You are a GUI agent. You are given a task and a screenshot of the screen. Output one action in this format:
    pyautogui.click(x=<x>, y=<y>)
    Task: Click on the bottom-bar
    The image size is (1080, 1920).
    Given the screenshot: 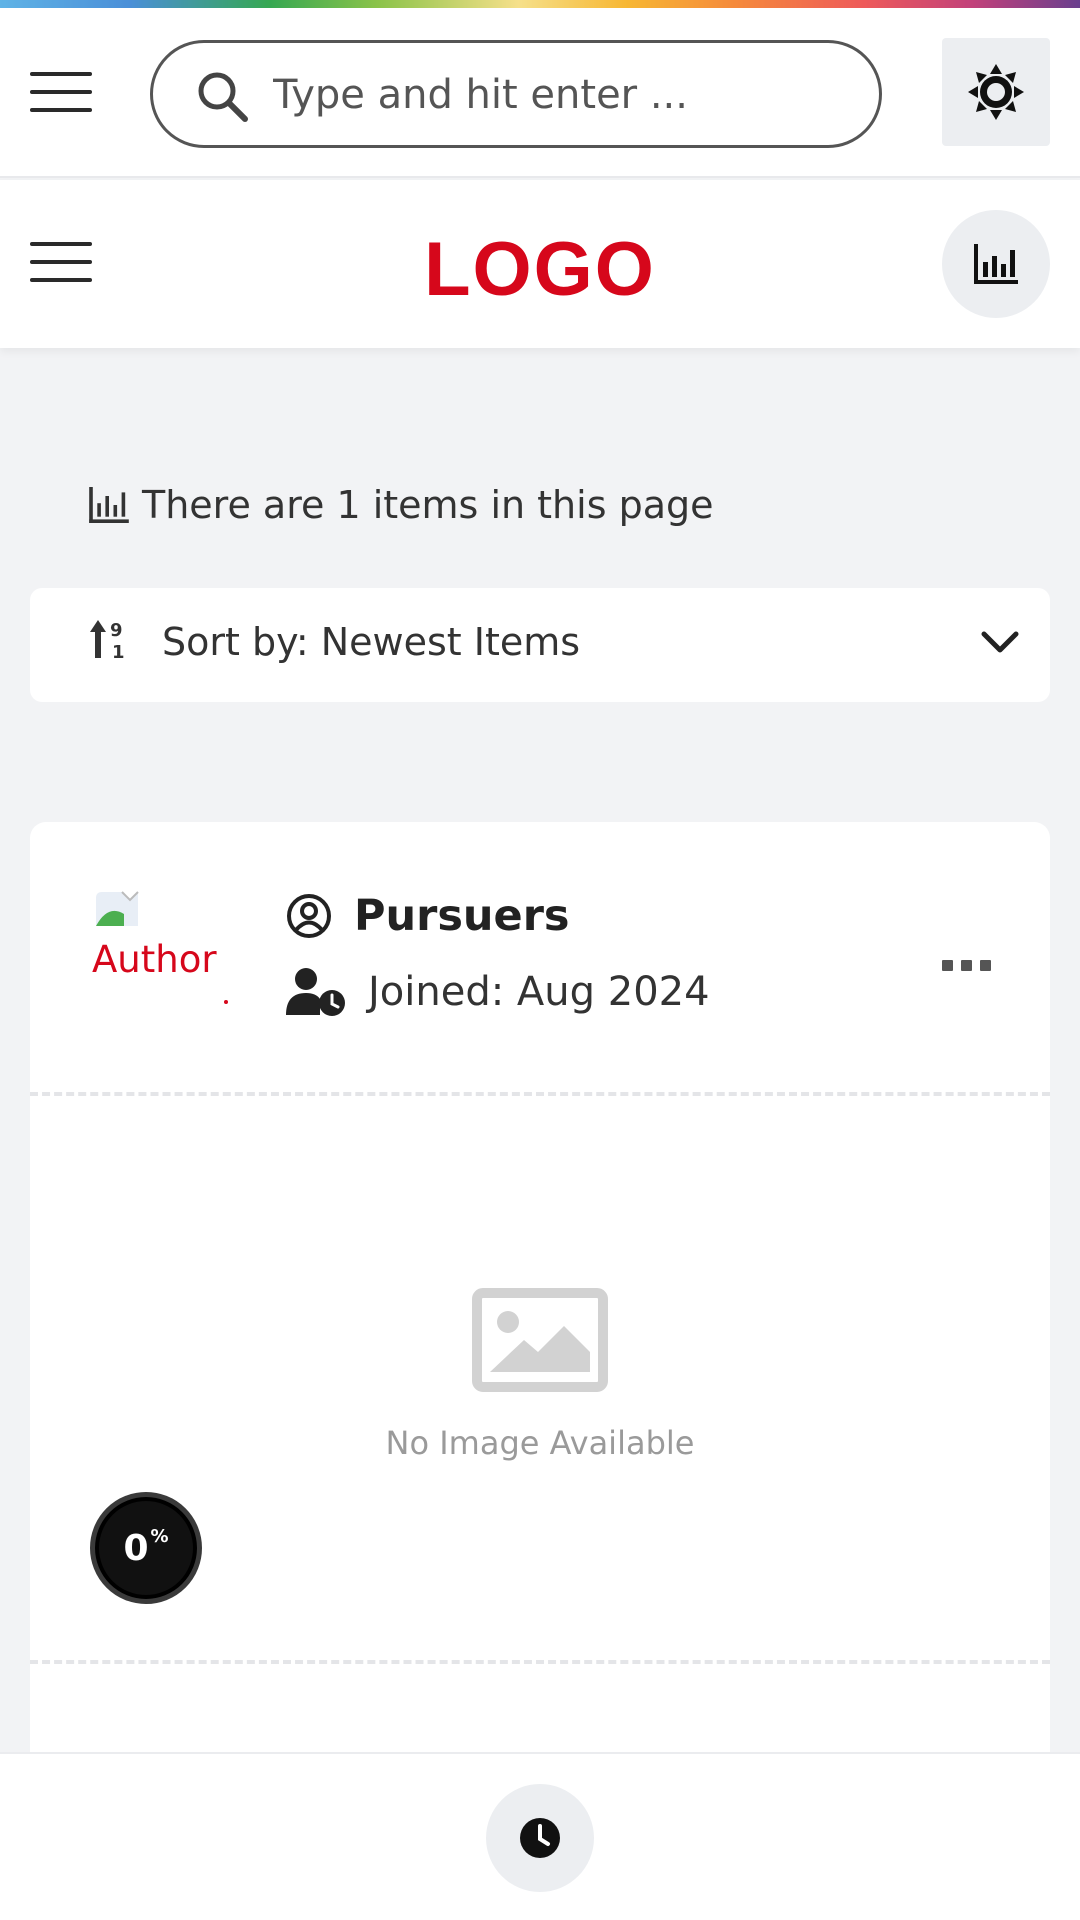 What is the action you would take?
    pyautogui.click(x=540, y=1836)
    